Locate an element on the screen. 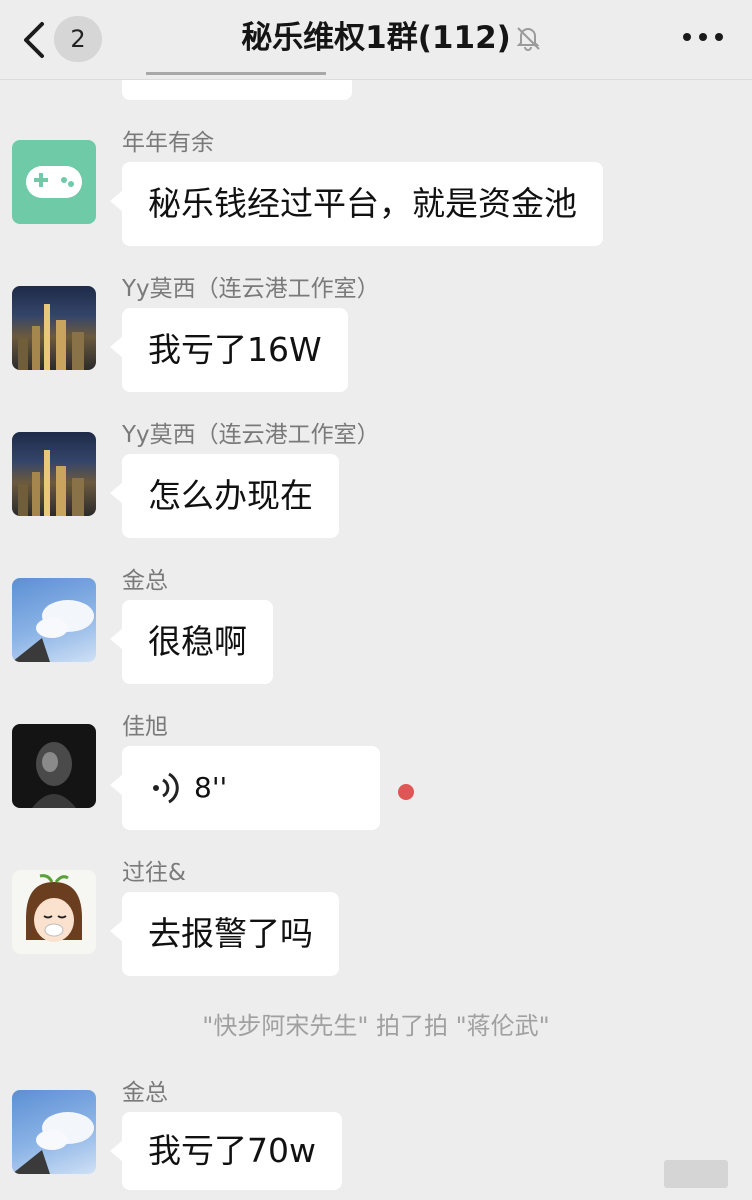 This screenshot has width=752, height=1200. sender-name: 佳旭 is located at coordinates (145, 727).